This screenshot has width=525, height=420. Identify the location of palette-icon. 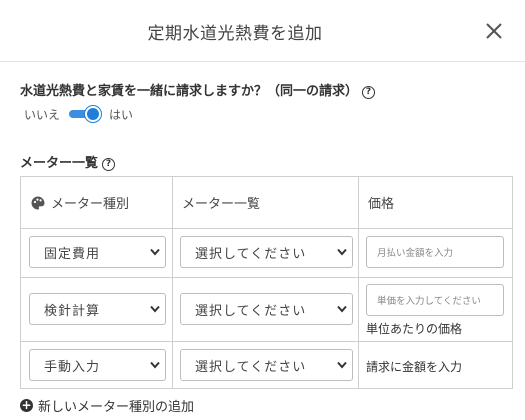
(38, 202).